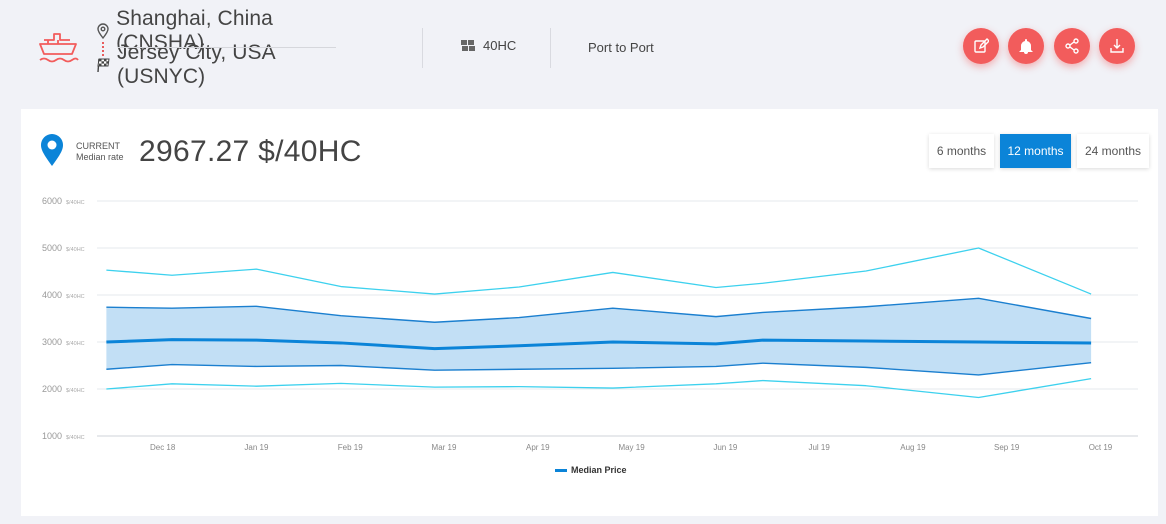 The width and height of the screenshot is (1166, 524). I want to click on legend-swatch, so click(561, 470).